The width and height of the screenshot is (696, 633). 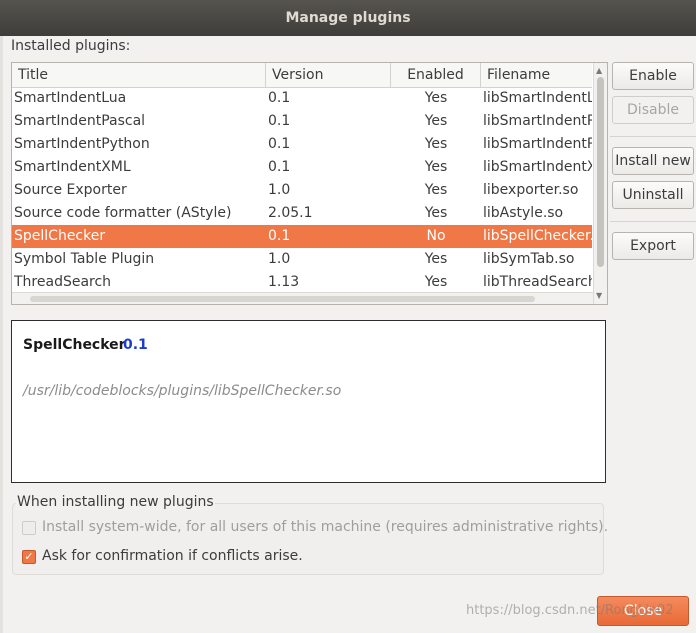 I want to click on horizontal-scrollbar, so click(x=302, y=298).